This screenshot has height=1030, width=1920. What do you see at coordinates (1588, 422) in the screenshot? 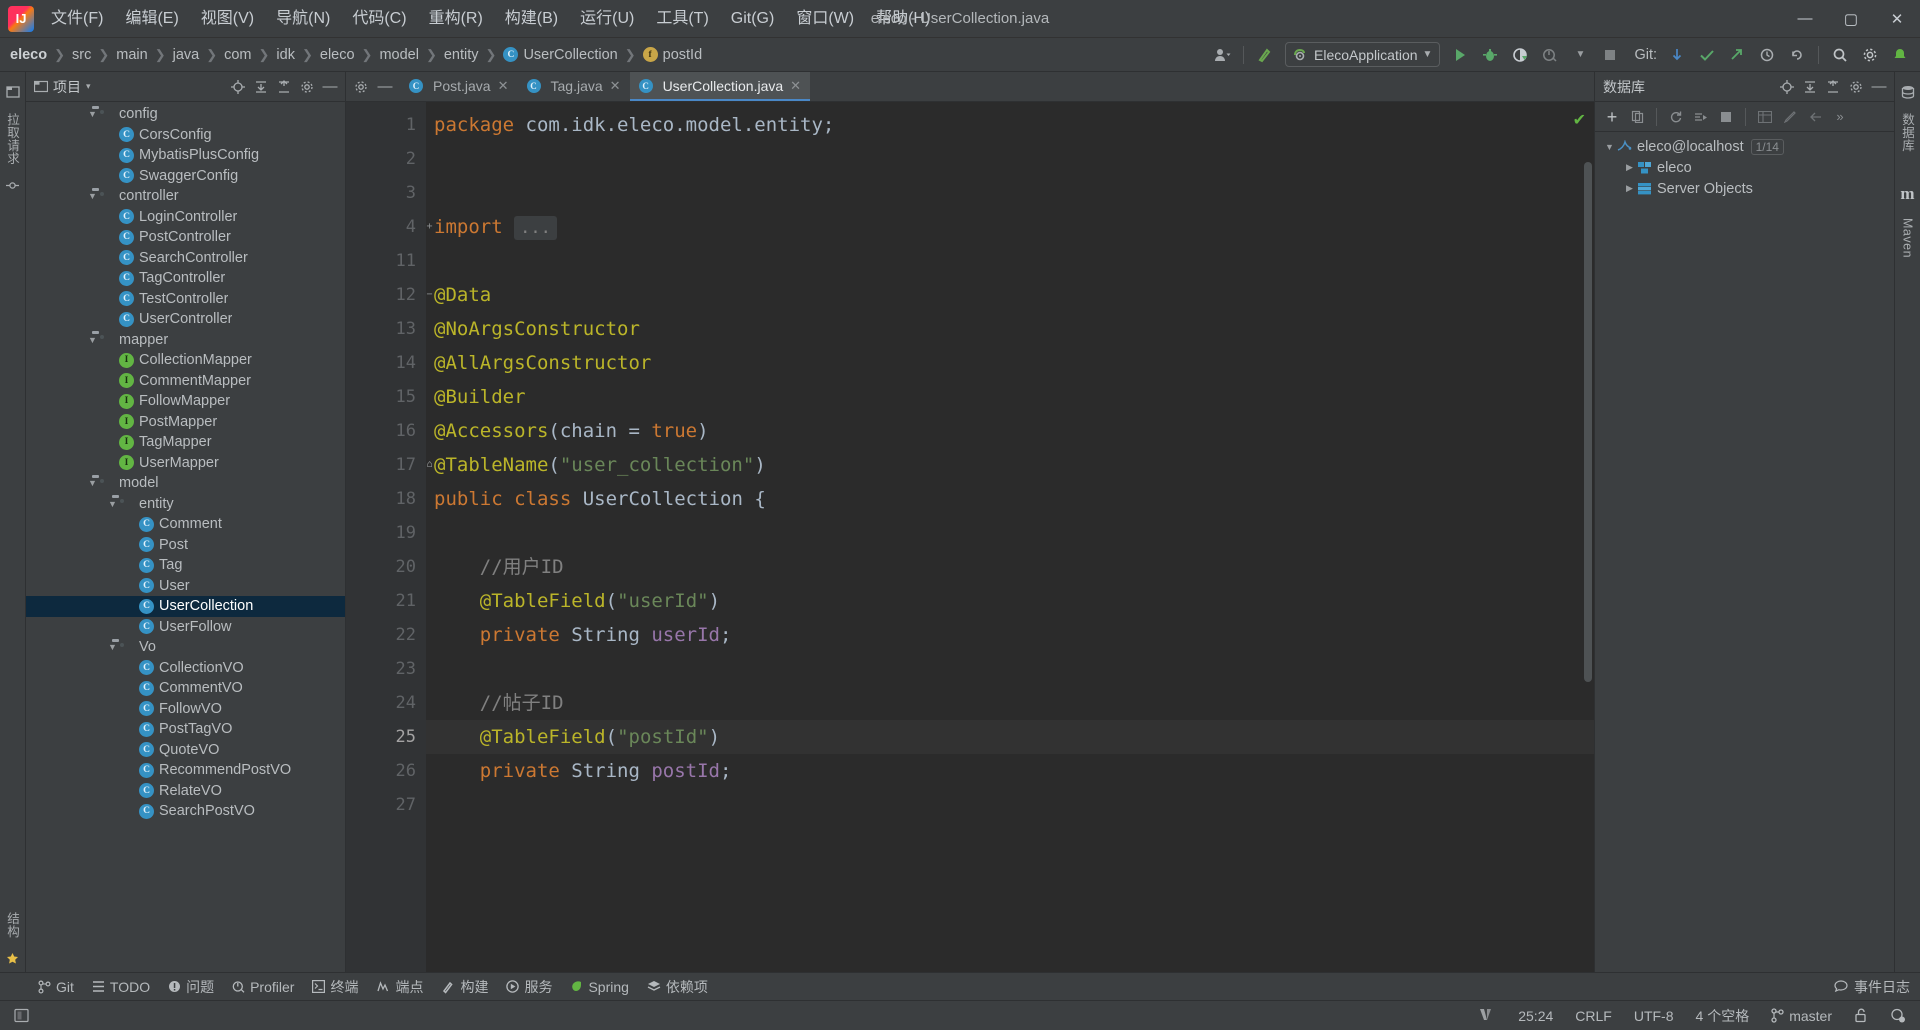
I see `editor-vertical-scrollbar` at bounding box center [1588, 422].